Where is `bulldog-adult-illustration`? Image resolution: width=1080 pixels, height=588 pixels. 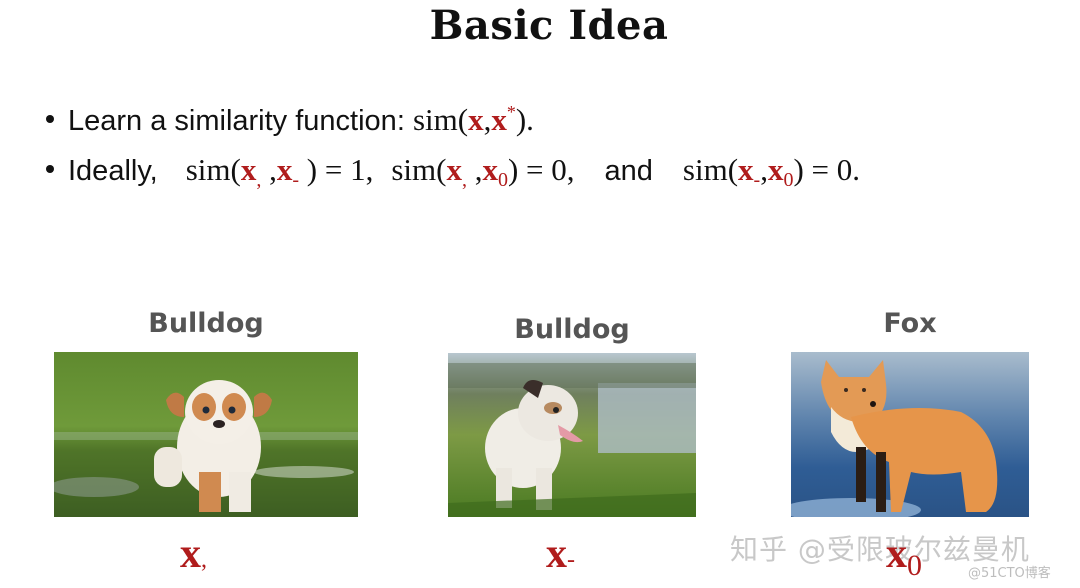 bulldog-adult-illustration is located at coordinates (572, 435).